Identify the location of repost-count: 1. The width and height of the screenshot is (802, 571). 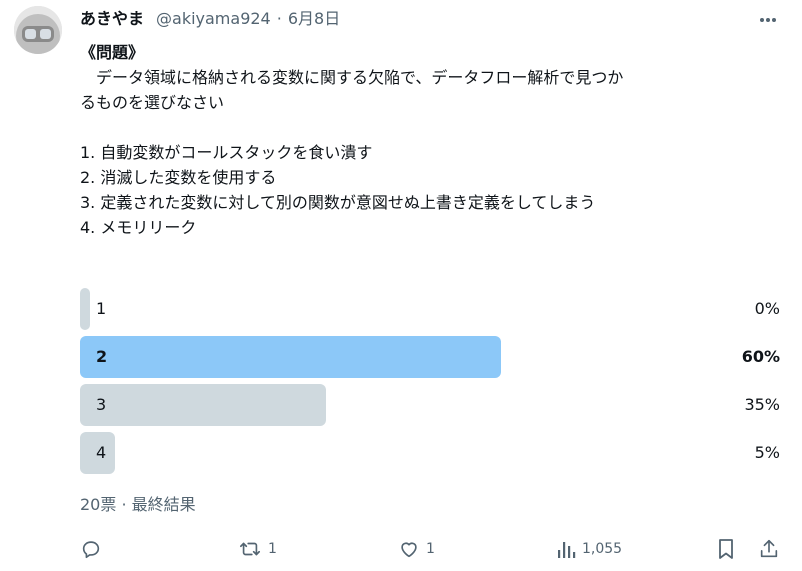
(272, 549).